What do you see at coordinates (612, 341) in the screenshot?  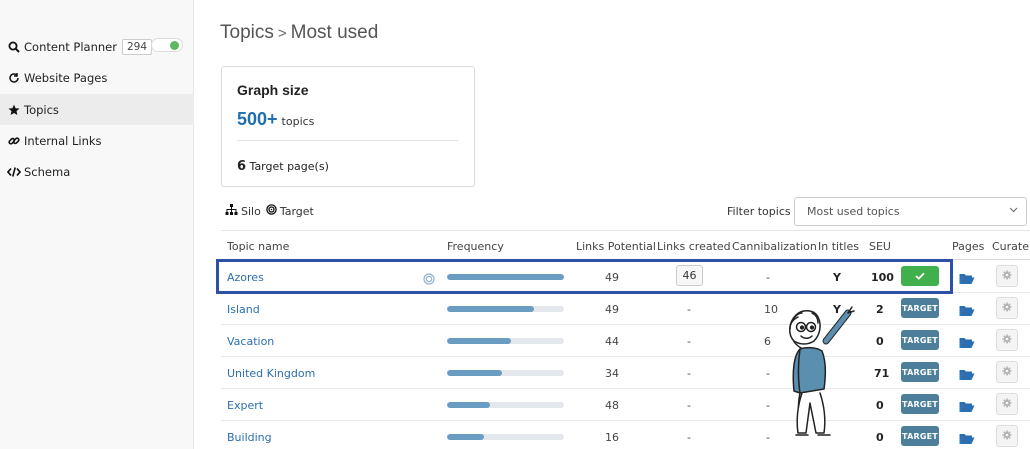 I see `links-potential-value: 44` at bounding box center [612, 341].